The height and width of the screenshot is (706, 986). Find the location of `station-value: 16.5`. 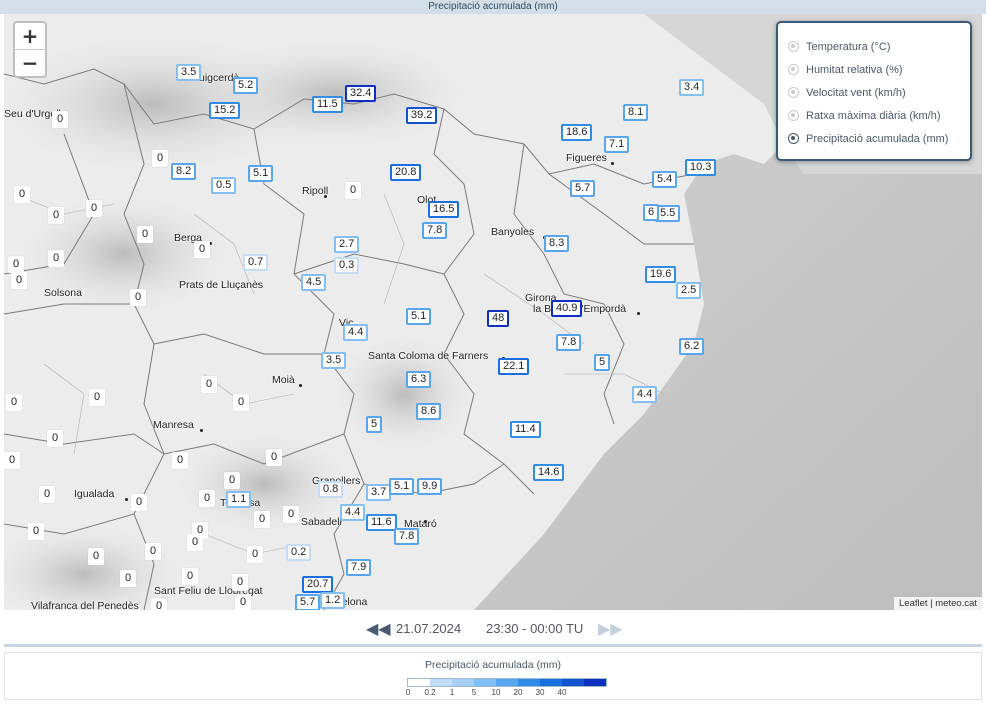

station-value: 16.5 is located at coordinates (444, 209).